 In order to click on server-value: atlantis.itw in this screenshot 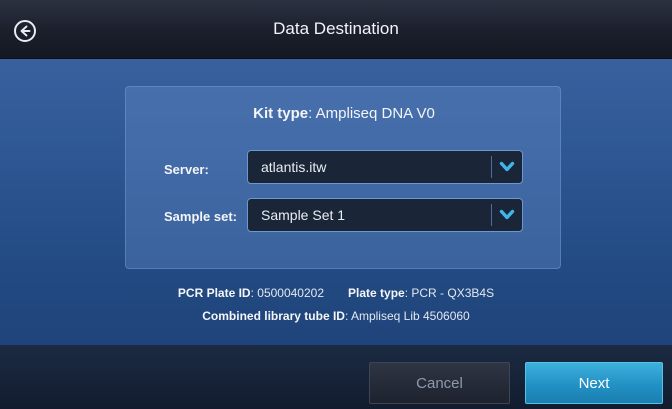, I will do `click(294, 167)`.